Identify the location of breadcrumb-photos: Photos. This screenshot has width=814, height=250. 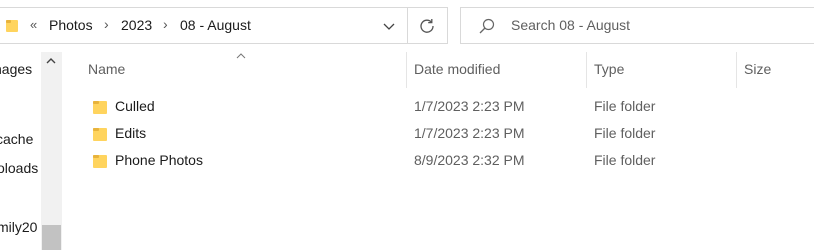
(71, 25).